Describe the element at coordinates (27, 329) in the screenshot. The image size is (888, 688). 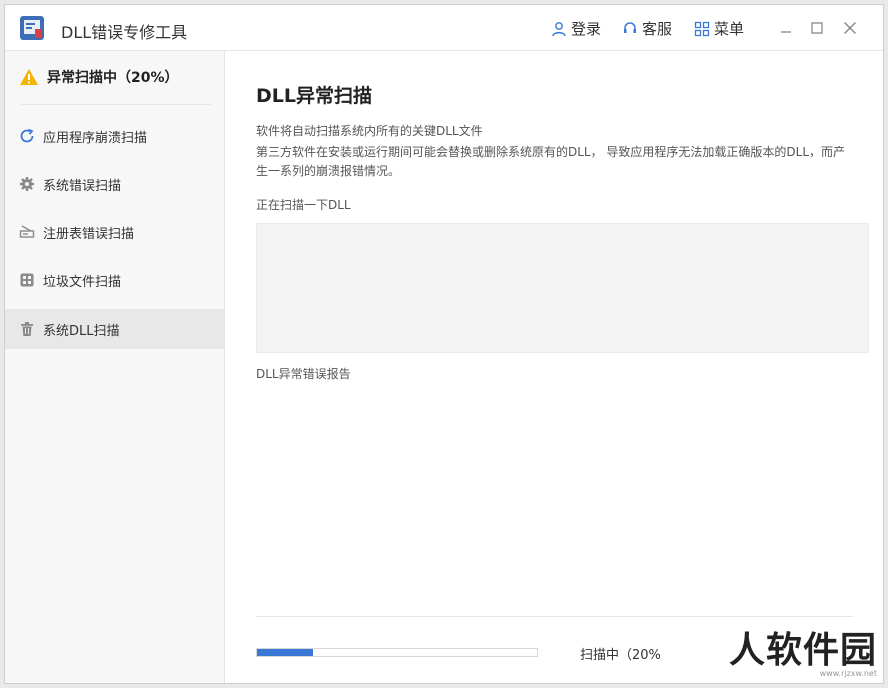
I see `trash-icon` at that location.